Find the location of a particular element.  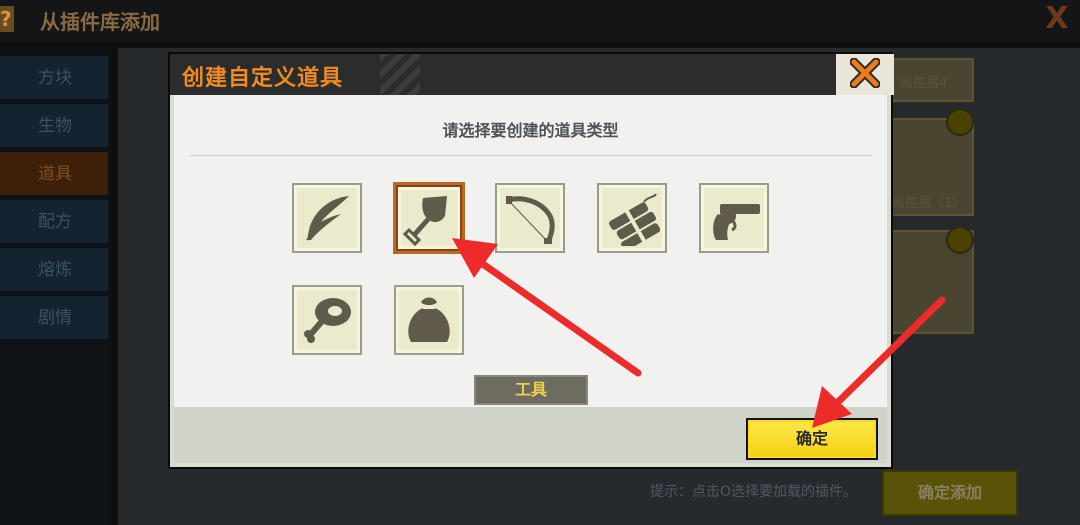

item-type-sack is located at coordinates (429, 320).